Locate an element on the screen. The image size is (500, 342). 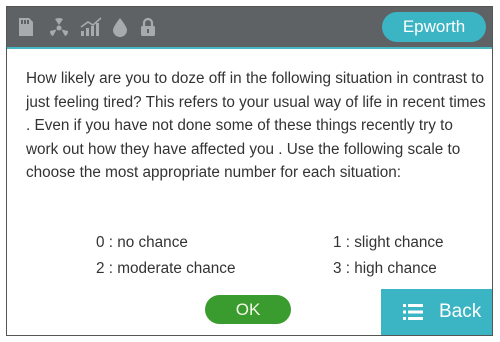
list-icon is located at coordinates (413, 312).